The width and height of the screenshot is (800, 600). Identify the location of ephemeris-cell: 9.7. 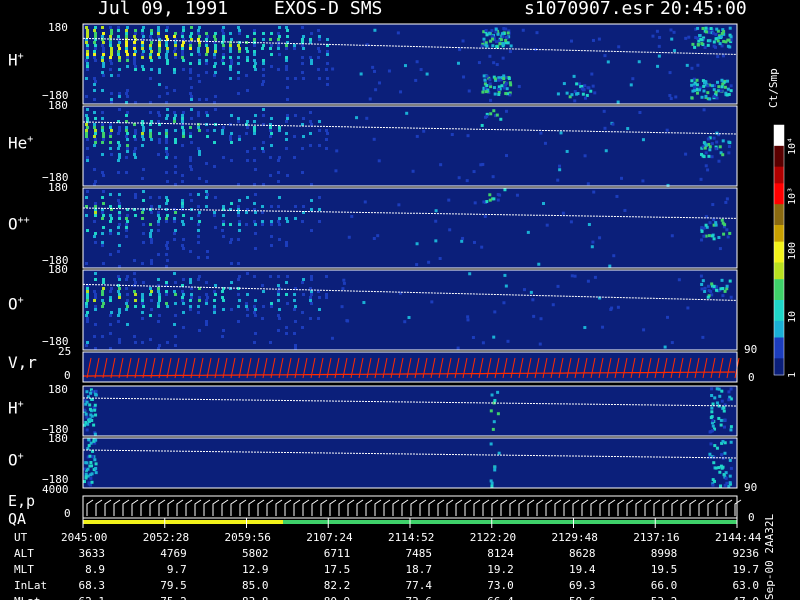
(176, 569).